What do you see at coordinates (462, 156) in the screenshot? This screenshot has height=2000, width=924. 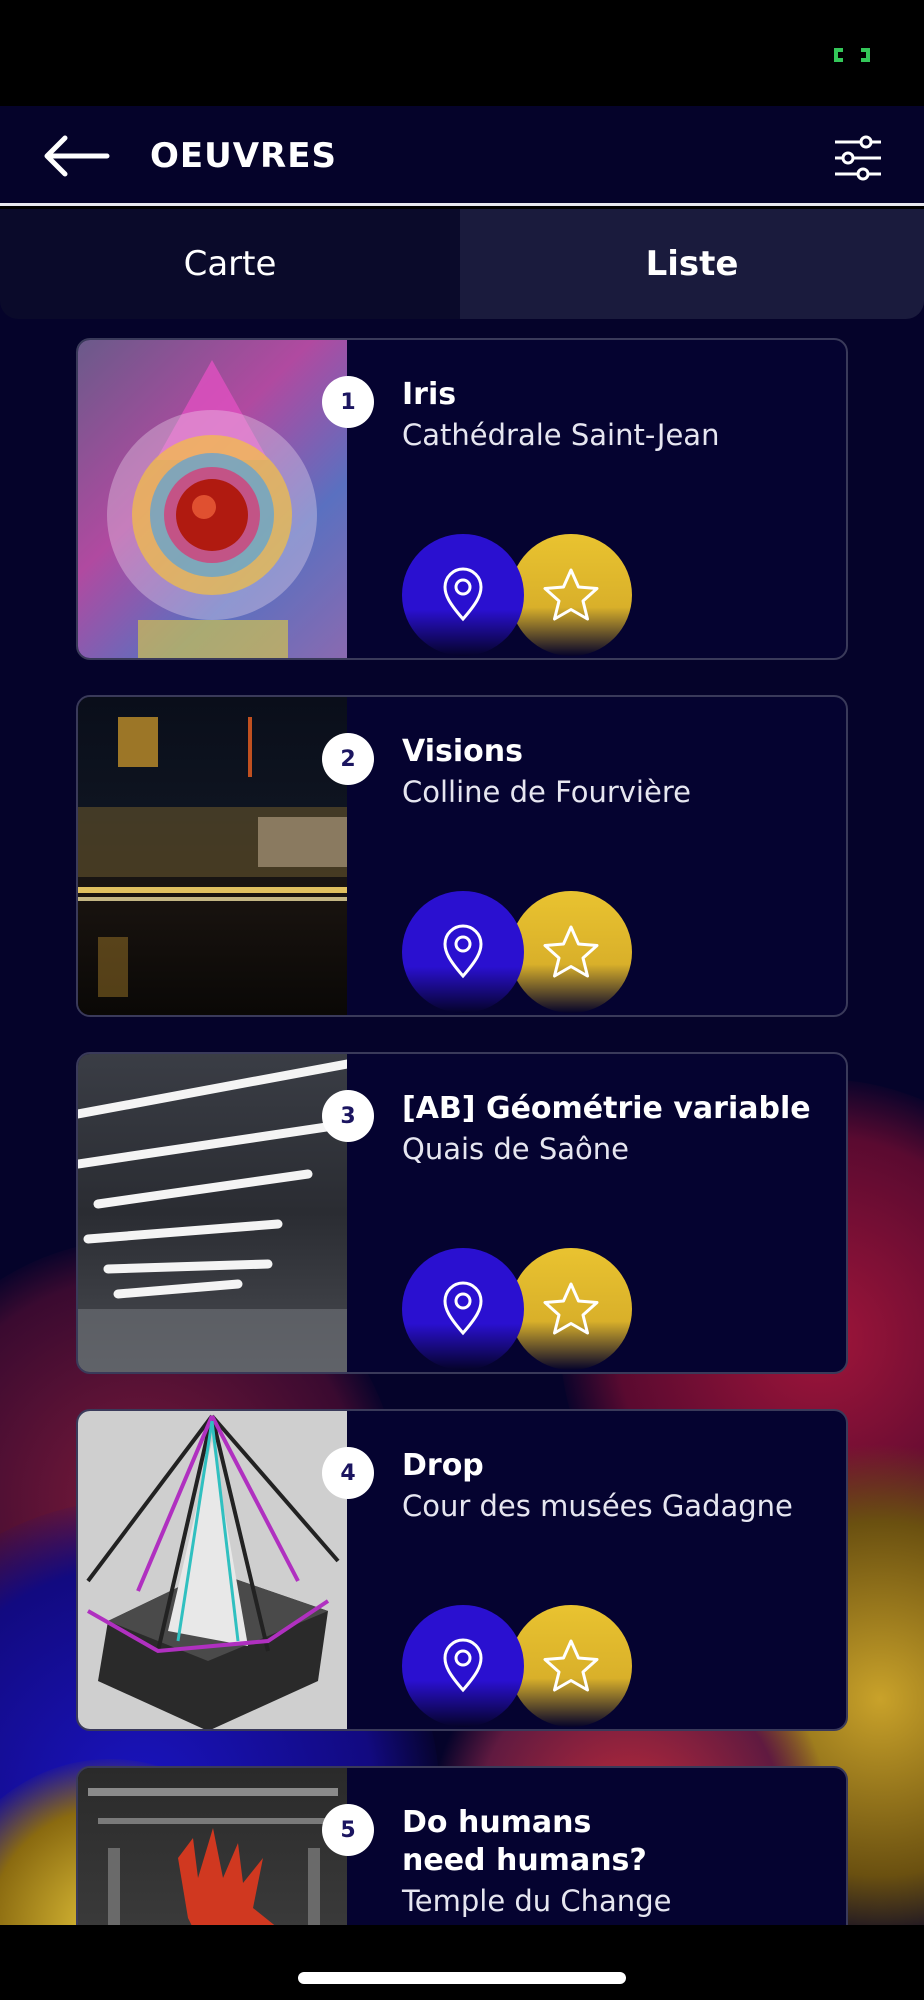 I see `app-header: OEUVRES` at bounding box center [462, 156].